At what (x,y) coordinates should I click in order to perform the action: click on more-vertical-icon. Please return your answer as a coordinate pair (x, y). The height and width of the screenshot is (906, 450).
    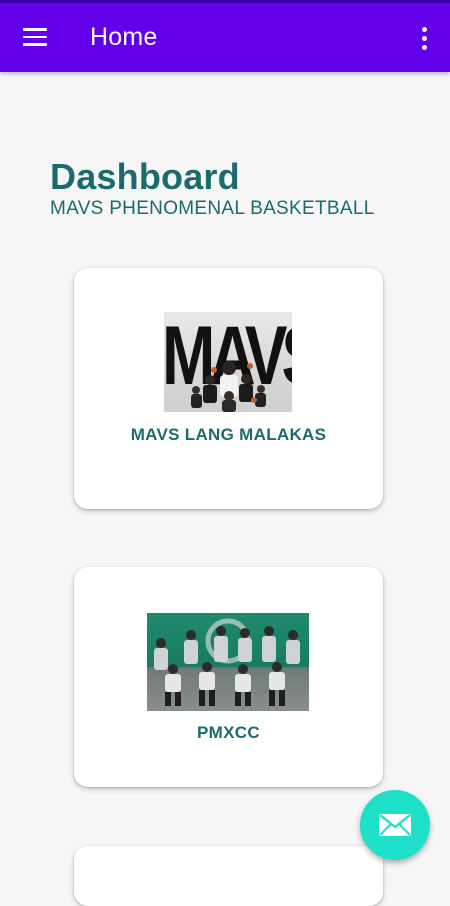
    Looking at the image, I should click on (424, 29).